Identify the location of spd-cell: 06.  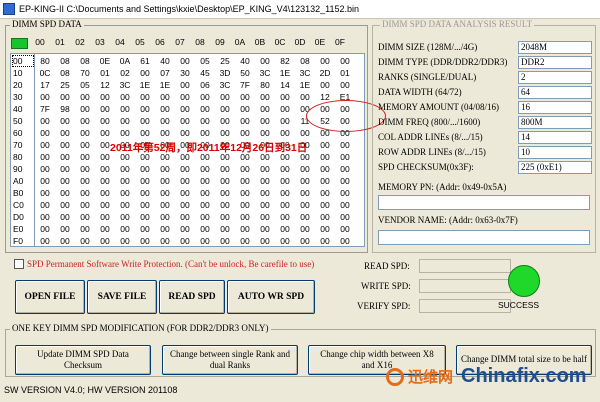
(205, 85).